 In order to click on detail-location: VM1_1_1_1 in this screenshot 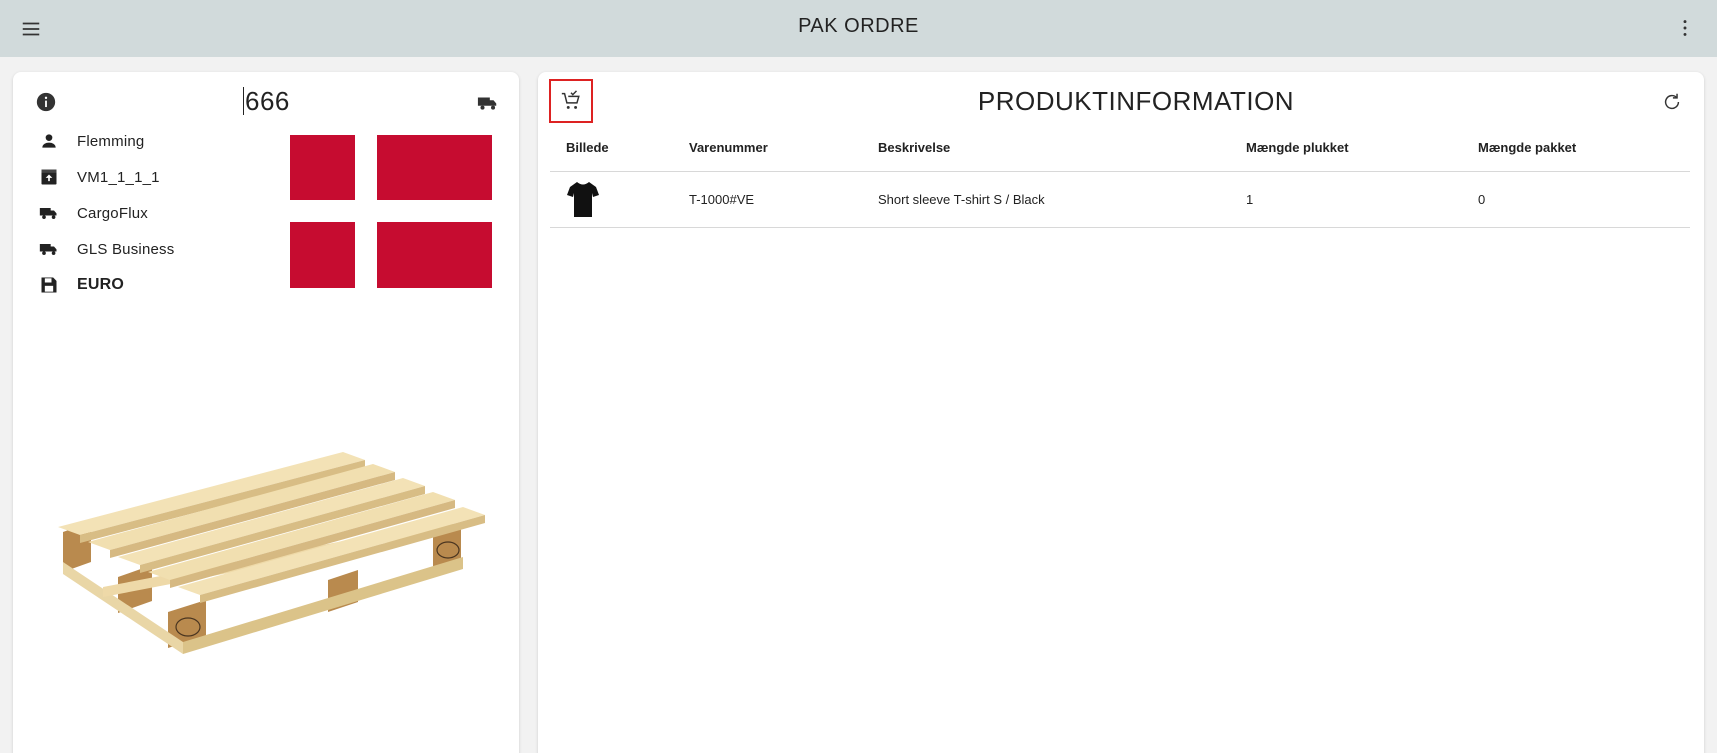, I will do `click(106, 177)`.